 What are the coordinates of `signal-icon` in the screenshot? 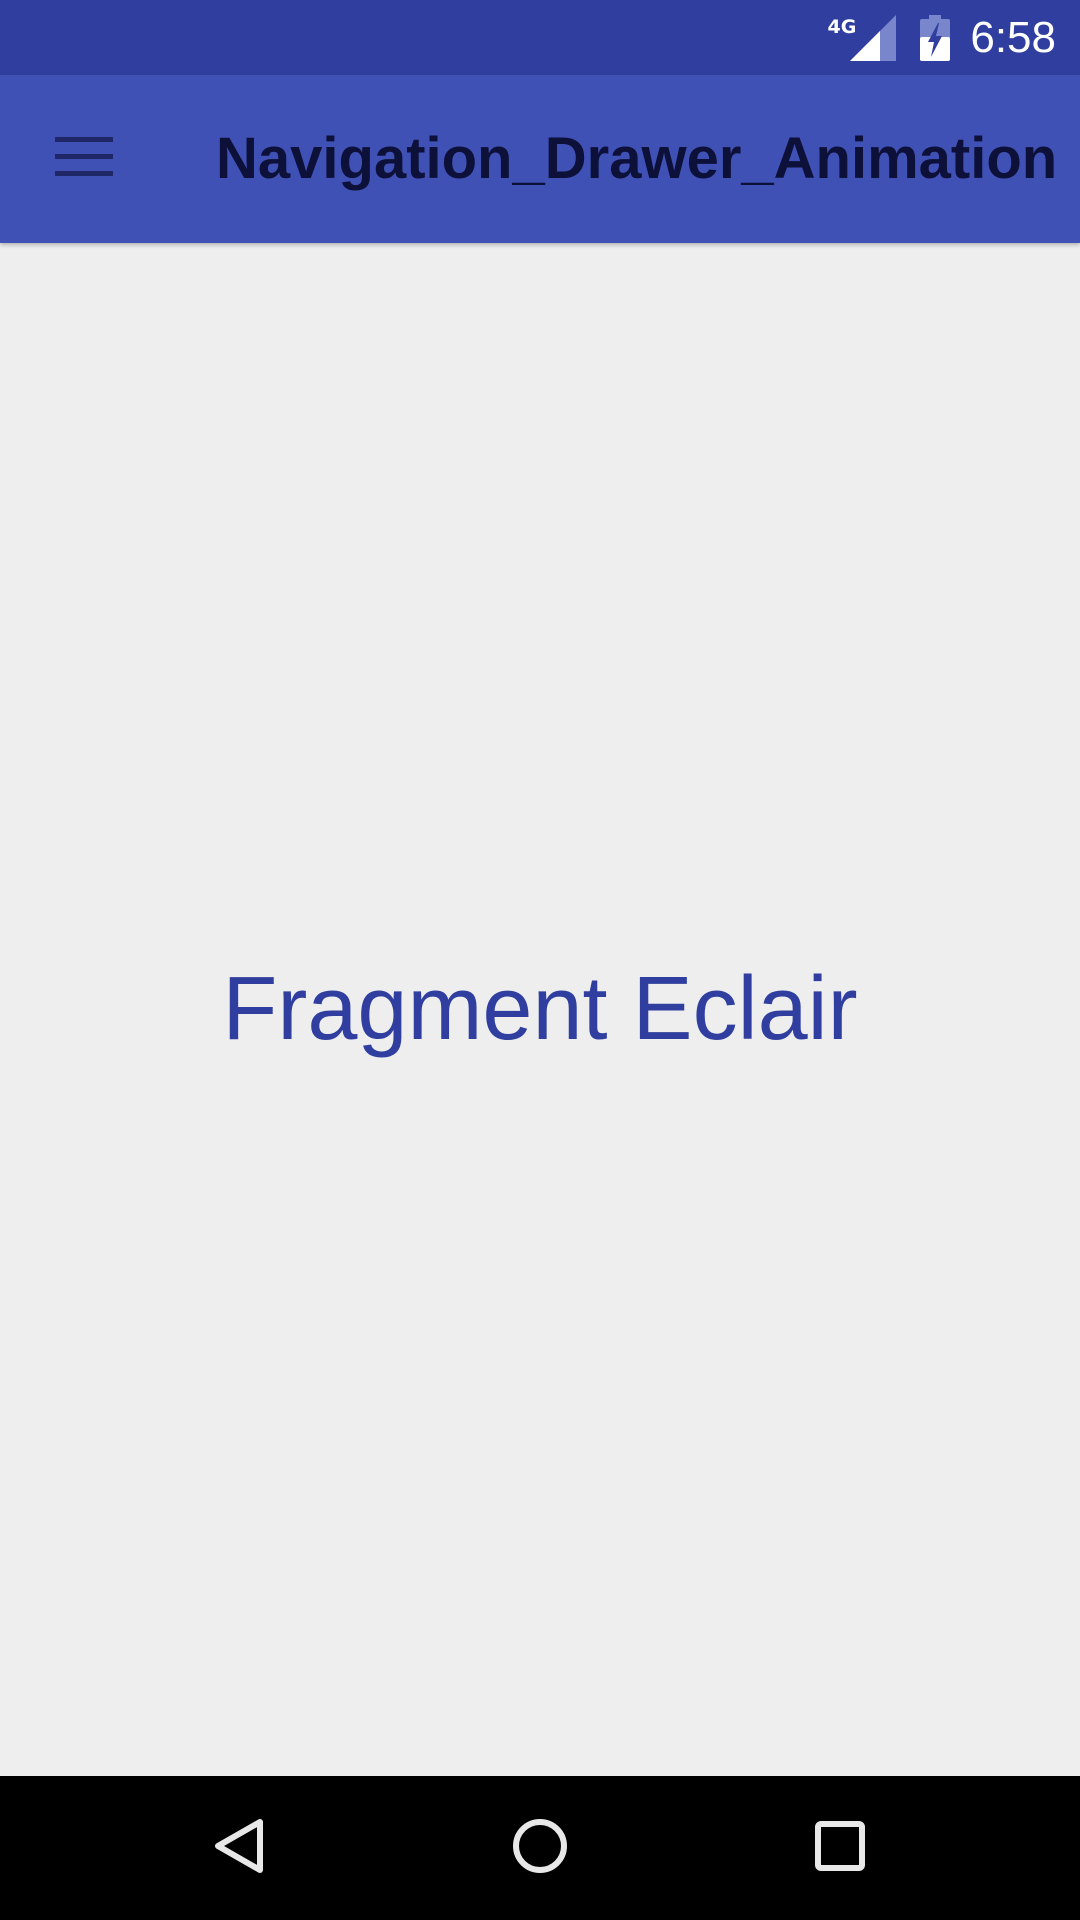 It's located at (873, 37).